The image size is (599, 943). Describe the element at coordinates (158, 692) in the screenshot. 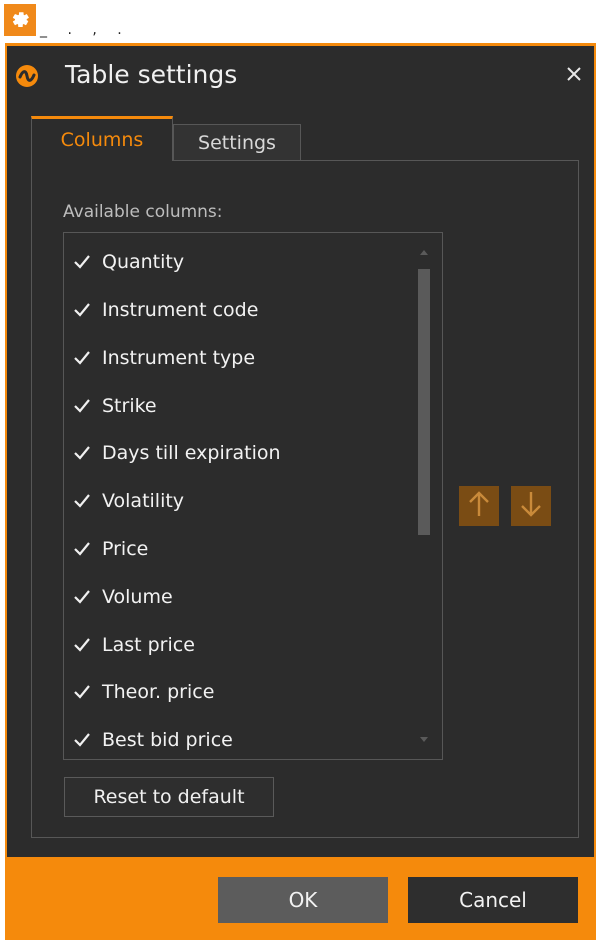

I see `column-label: Theor. price` at that location.